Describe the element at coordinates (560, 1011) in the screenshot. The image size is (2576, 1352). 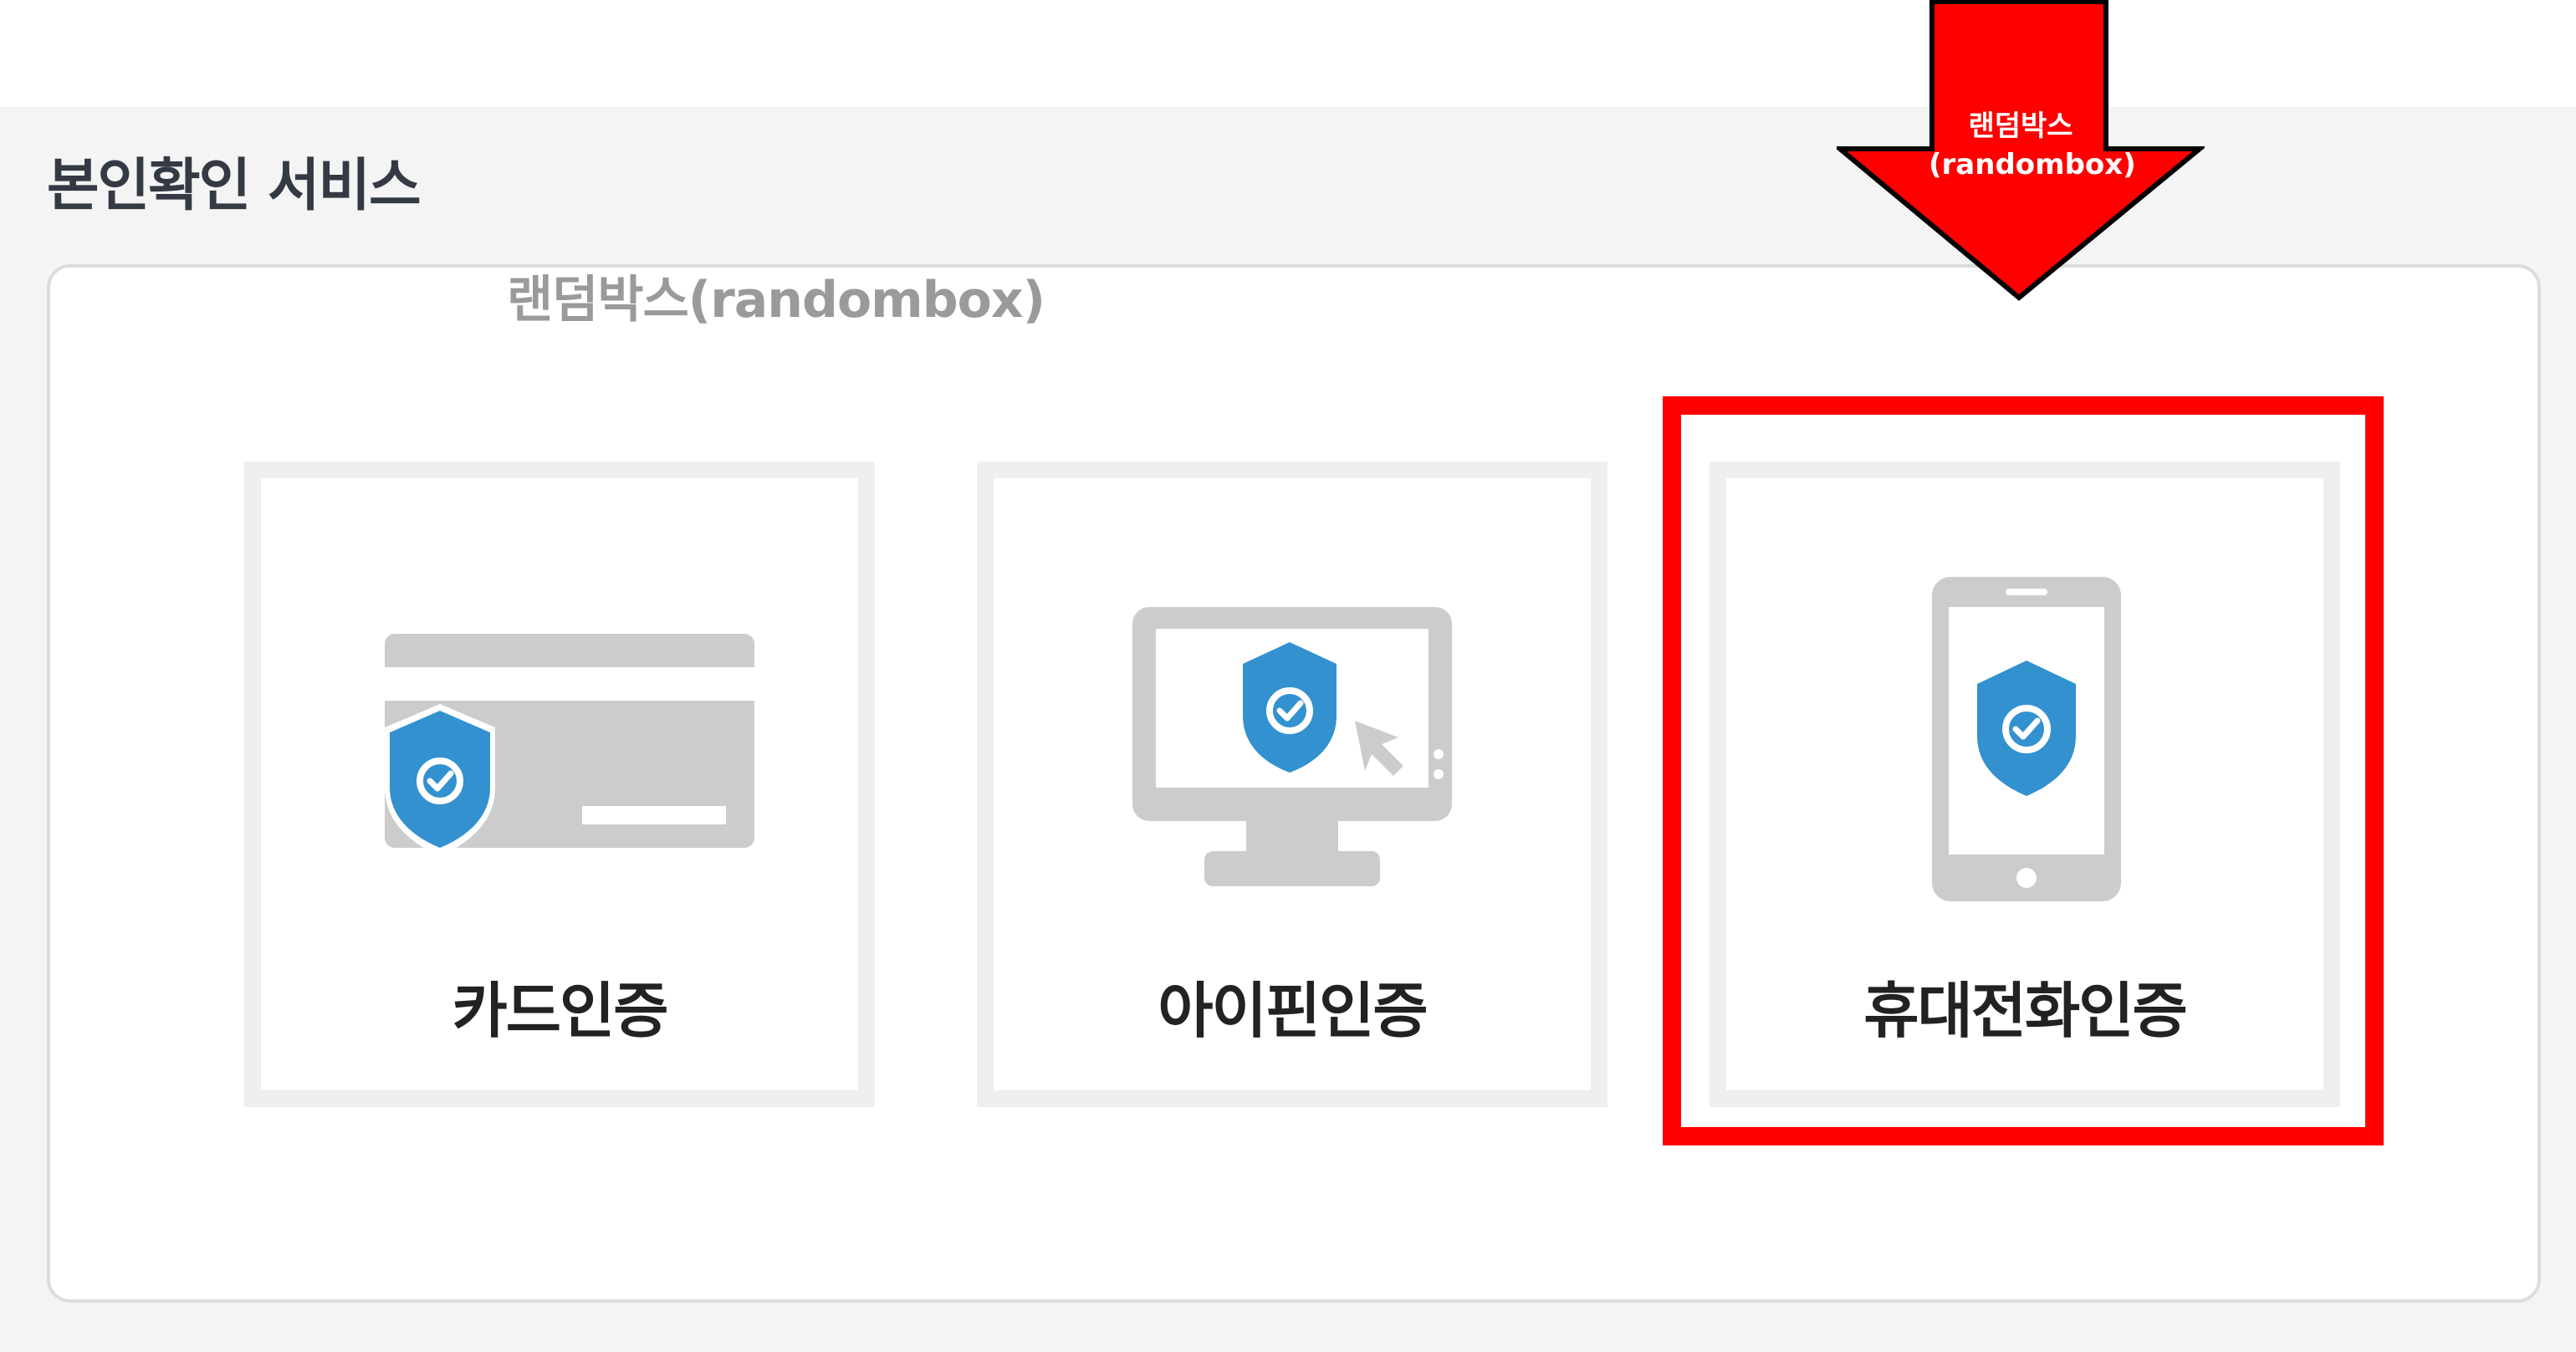
I see `card-verification-label: 카드인증` at that location.